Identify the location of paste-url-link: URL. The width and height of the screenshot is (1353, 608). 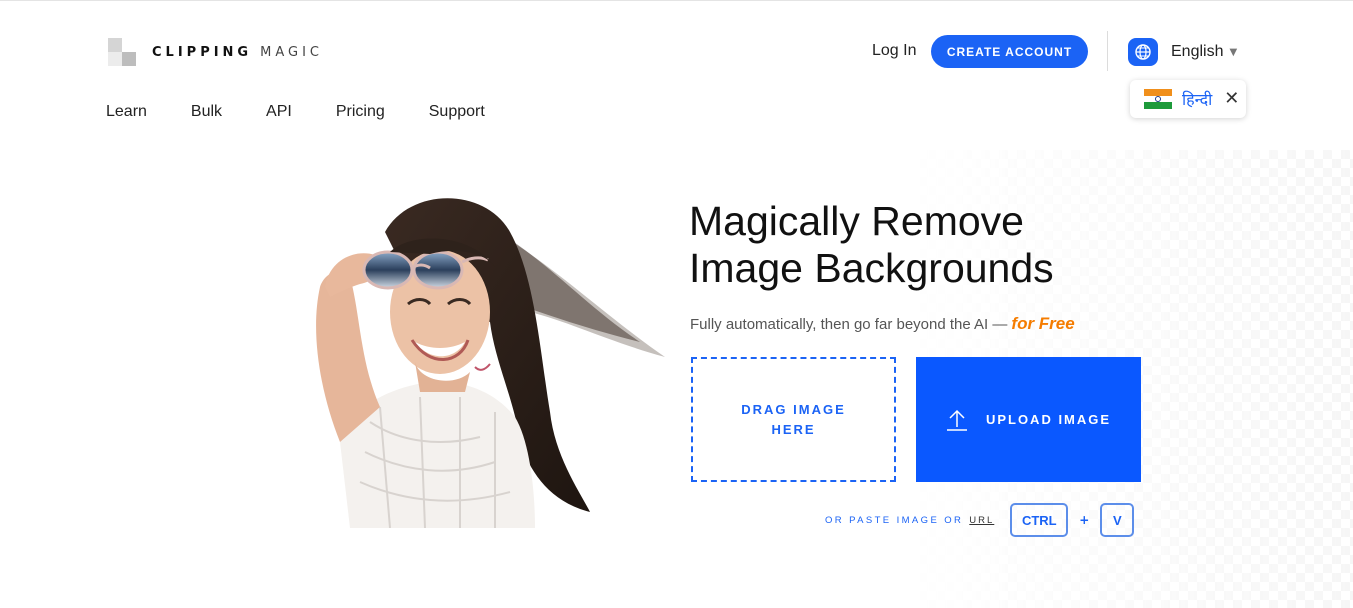
(981, 520).